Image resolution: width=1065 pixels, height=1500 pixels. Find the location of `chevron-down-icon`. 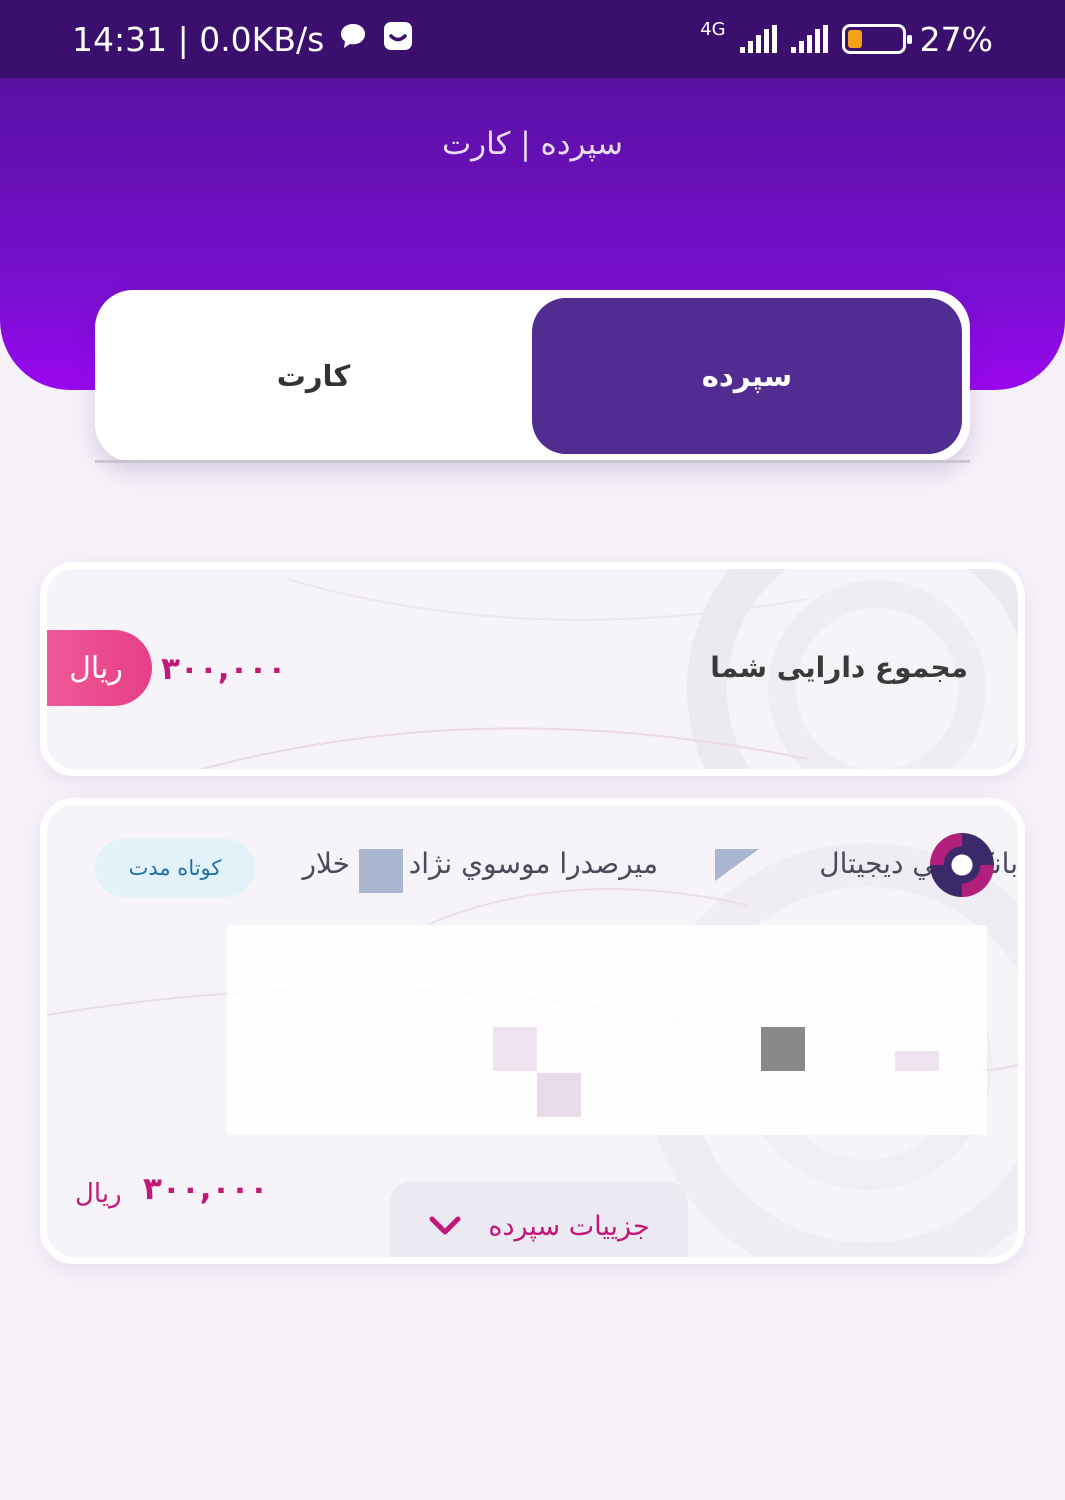

chevron-down-icon is located at coordinates (445, 1225).